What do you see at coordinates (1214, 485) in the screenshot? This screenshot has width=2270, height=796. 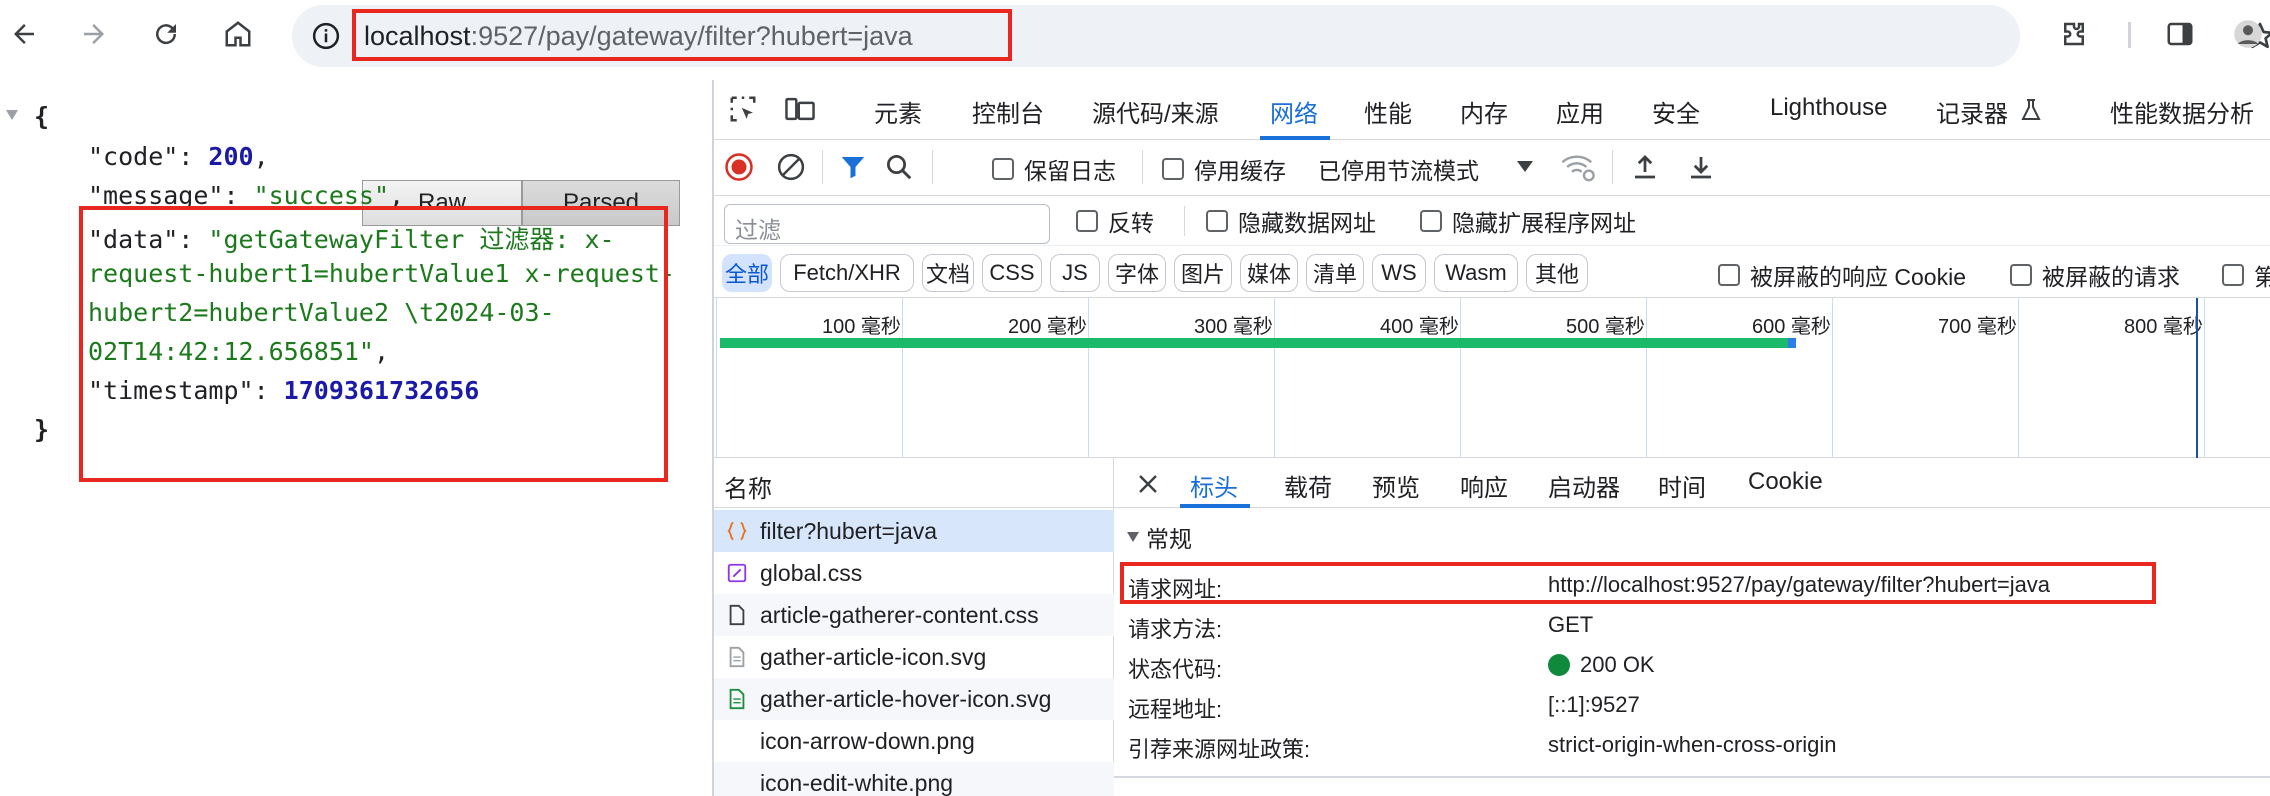 I see `tab-headers: 标头` at bounding box center [1214, 485].